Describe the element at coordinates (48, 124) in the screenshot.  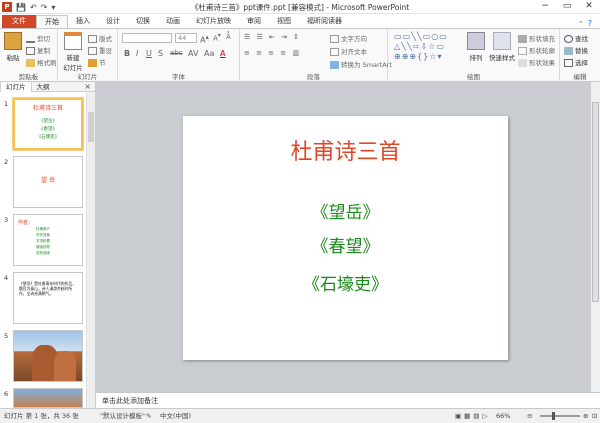
I see `slide-thumbnail-1: 杜甫诗三首 《望岳》 《春望》 《石壕吏》` at that location.